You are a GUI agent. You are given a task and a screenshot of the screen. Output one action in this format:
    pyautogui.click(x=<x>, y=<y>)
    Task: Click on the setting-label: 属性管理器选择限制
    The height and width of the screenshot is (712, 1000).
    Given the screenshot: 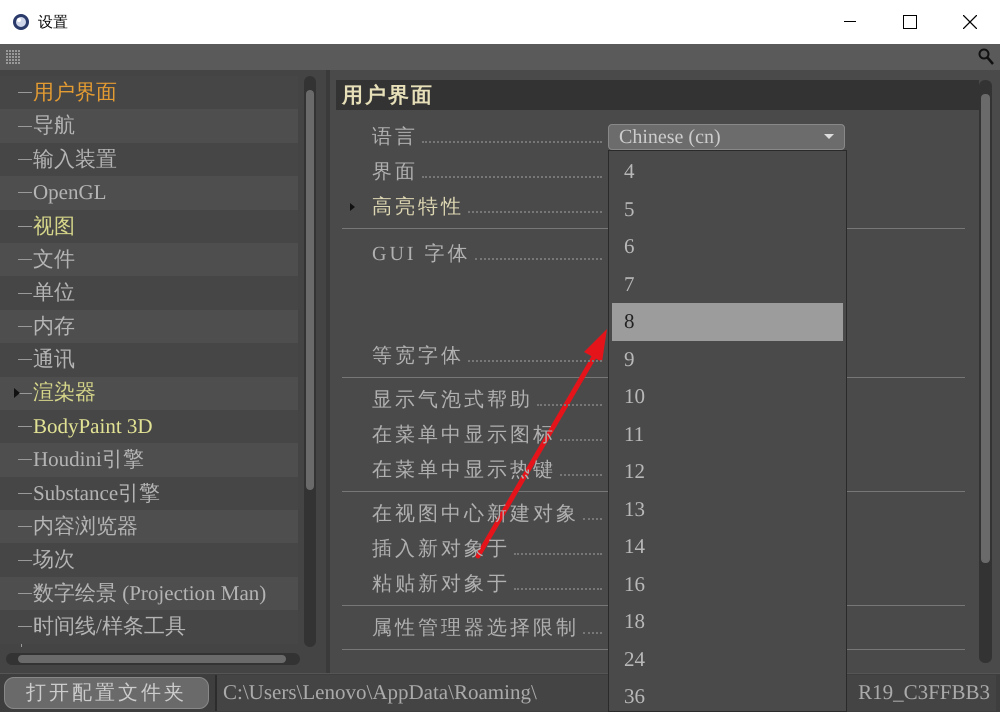 What is the action you would take?
    pyautogui.click(x=475, y=628)
    